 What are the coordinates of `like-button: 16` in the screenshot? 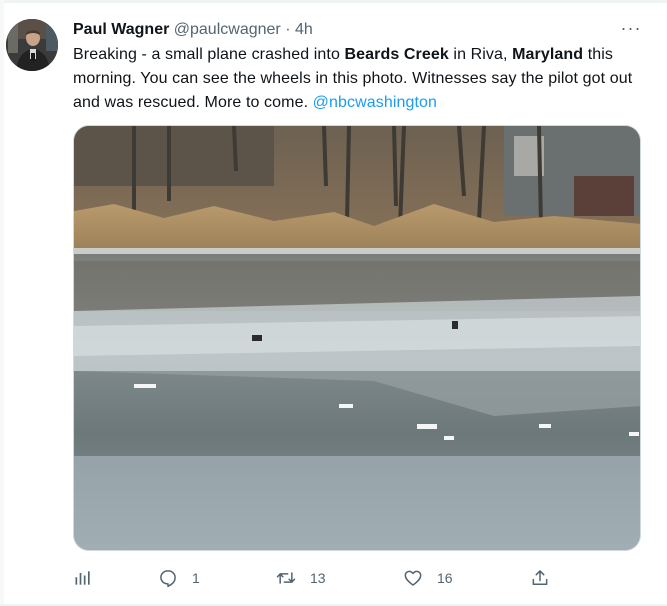 It's located at (428, 578).